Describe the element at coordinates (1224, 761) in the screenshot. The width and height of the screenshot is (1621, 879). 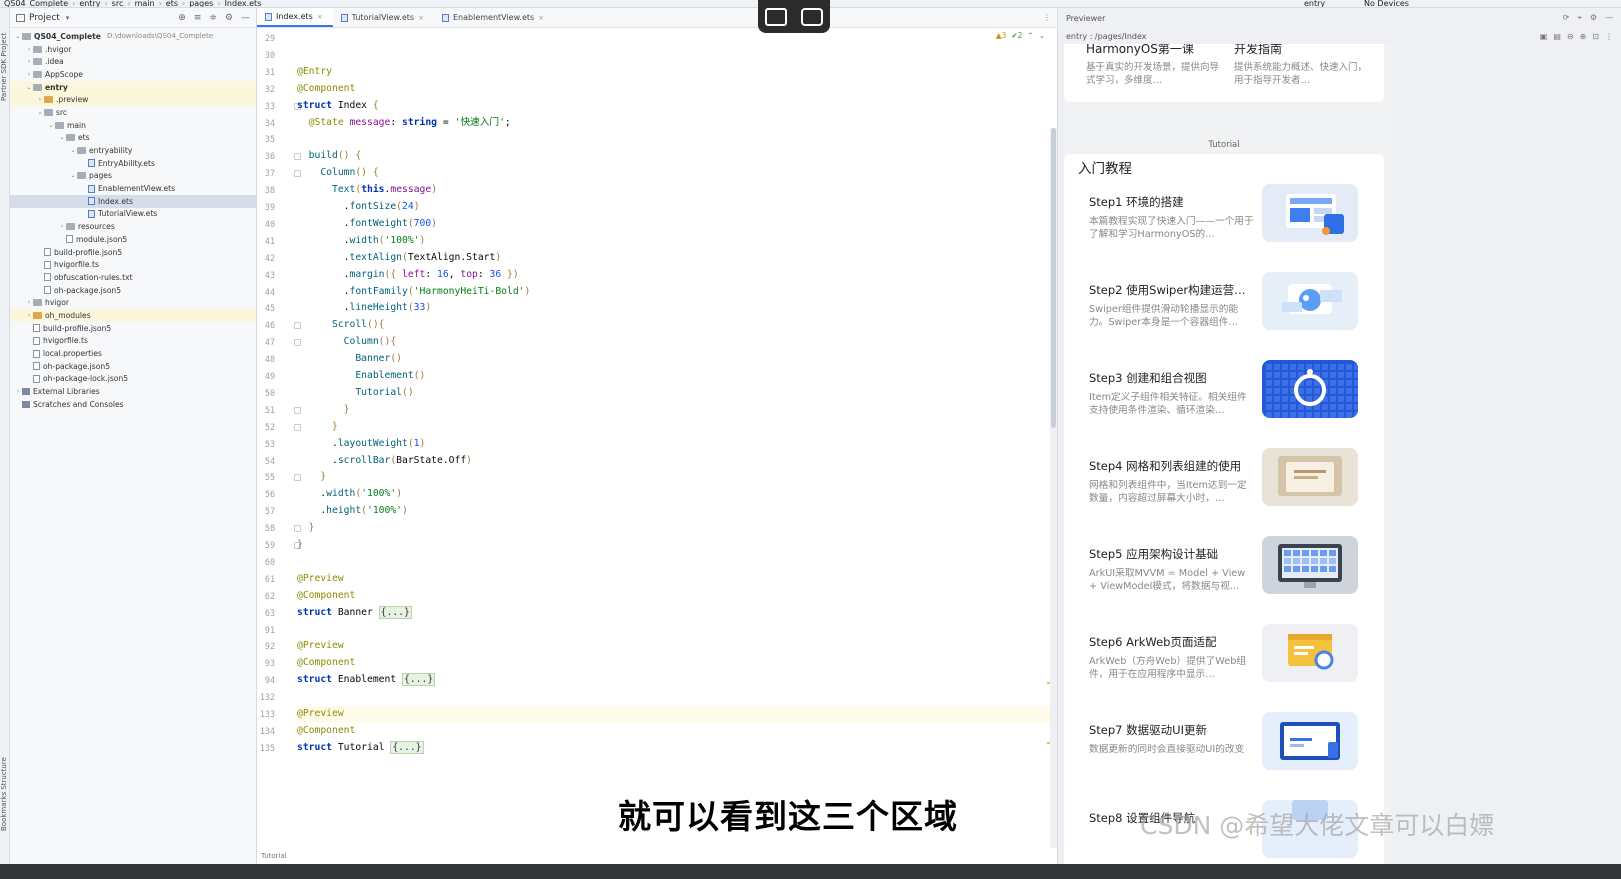
I see `tutorial-step-card: Step7 数据驱动UI更新 数据更新的同时会直接驱动UI的改变` at that location.